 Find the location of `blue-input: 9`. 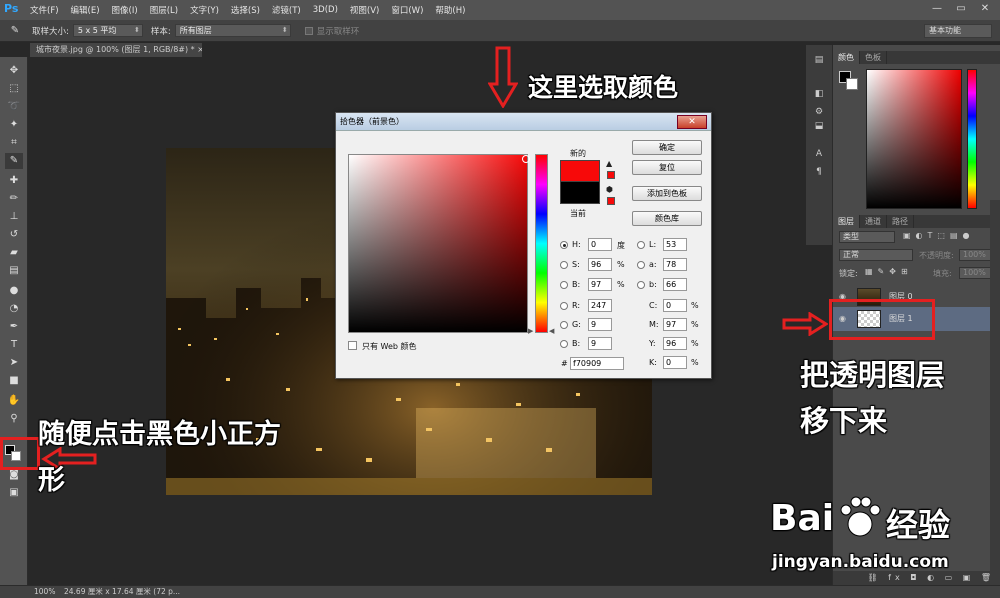

blue-input: 9 is located at coordinates (600, 343).